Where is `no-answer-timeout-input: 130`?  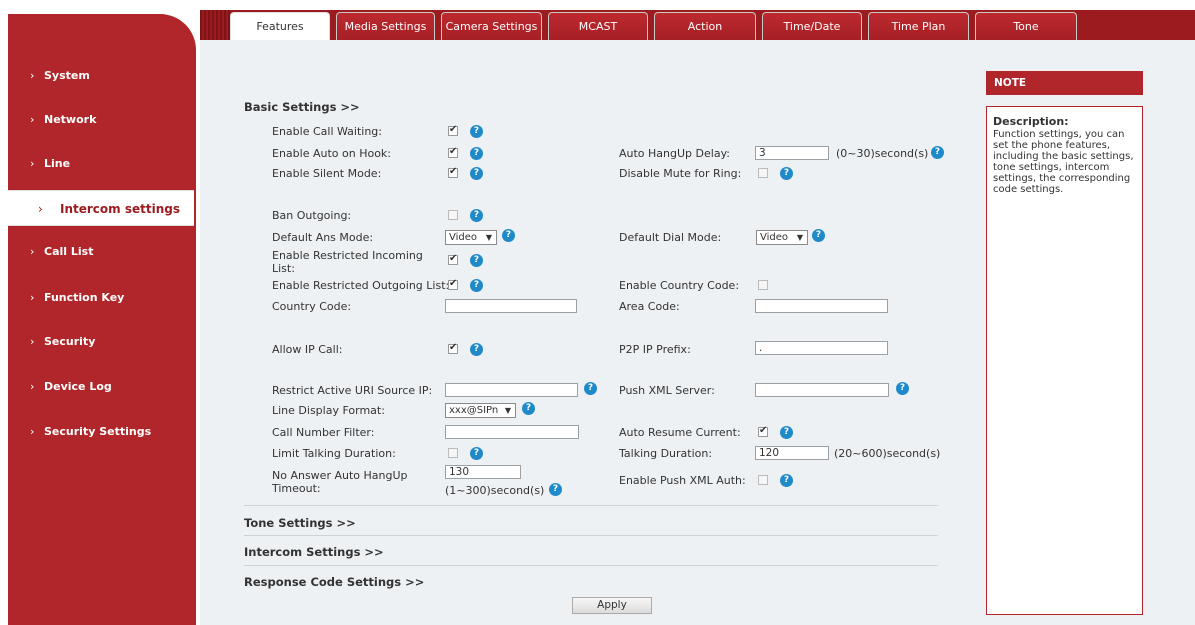 no-answer-timeout-input: 130 is located at coordinates (483, 472).